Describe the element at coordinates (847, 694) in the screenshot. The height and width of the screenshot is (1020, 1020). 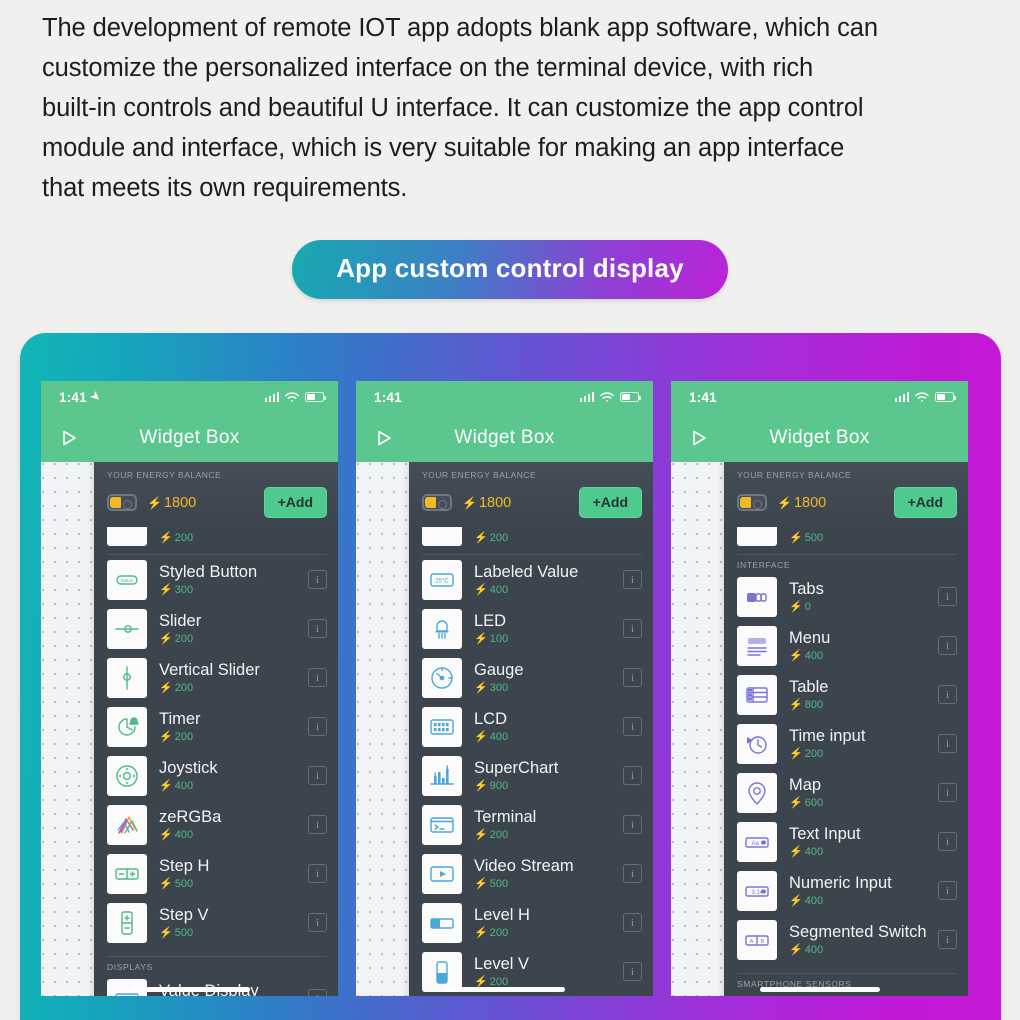
I see `widget-list-item: Table ⚡ 800 i` at that location.